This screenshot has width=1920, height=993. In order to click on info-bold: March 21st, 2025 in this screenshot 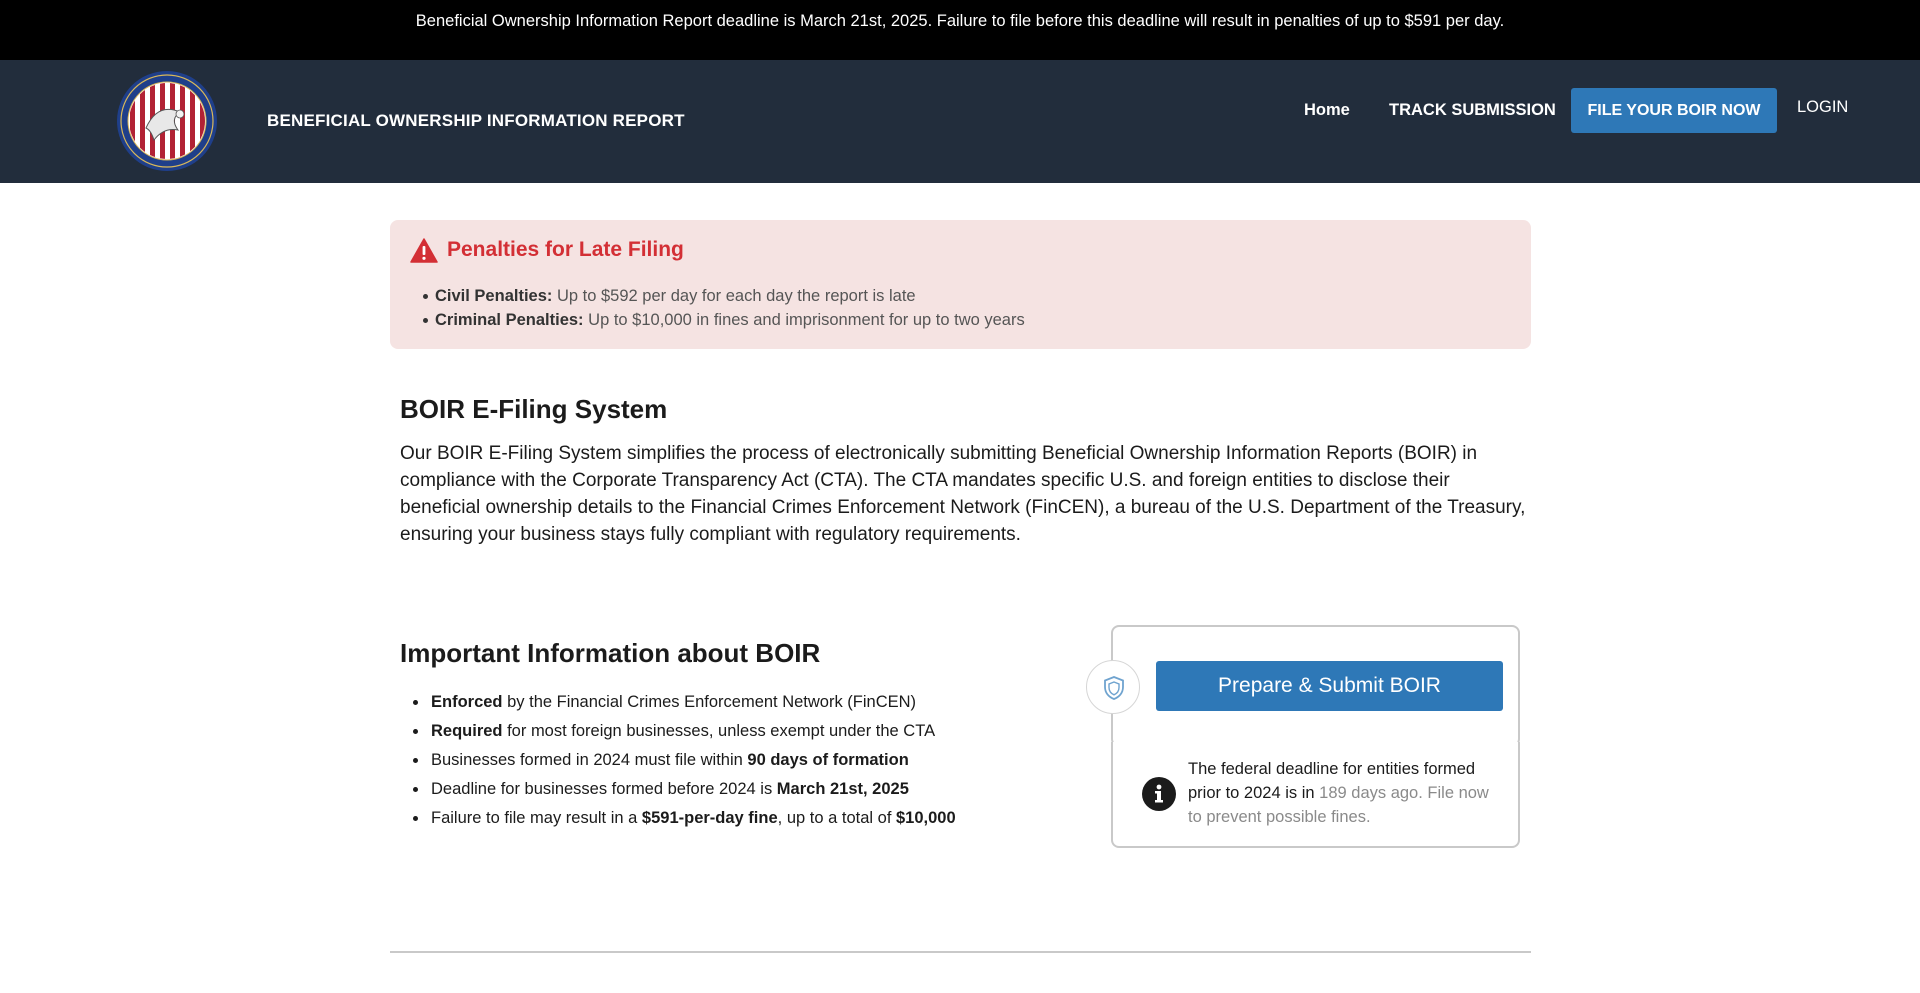, I will do `click(842, 789)`.